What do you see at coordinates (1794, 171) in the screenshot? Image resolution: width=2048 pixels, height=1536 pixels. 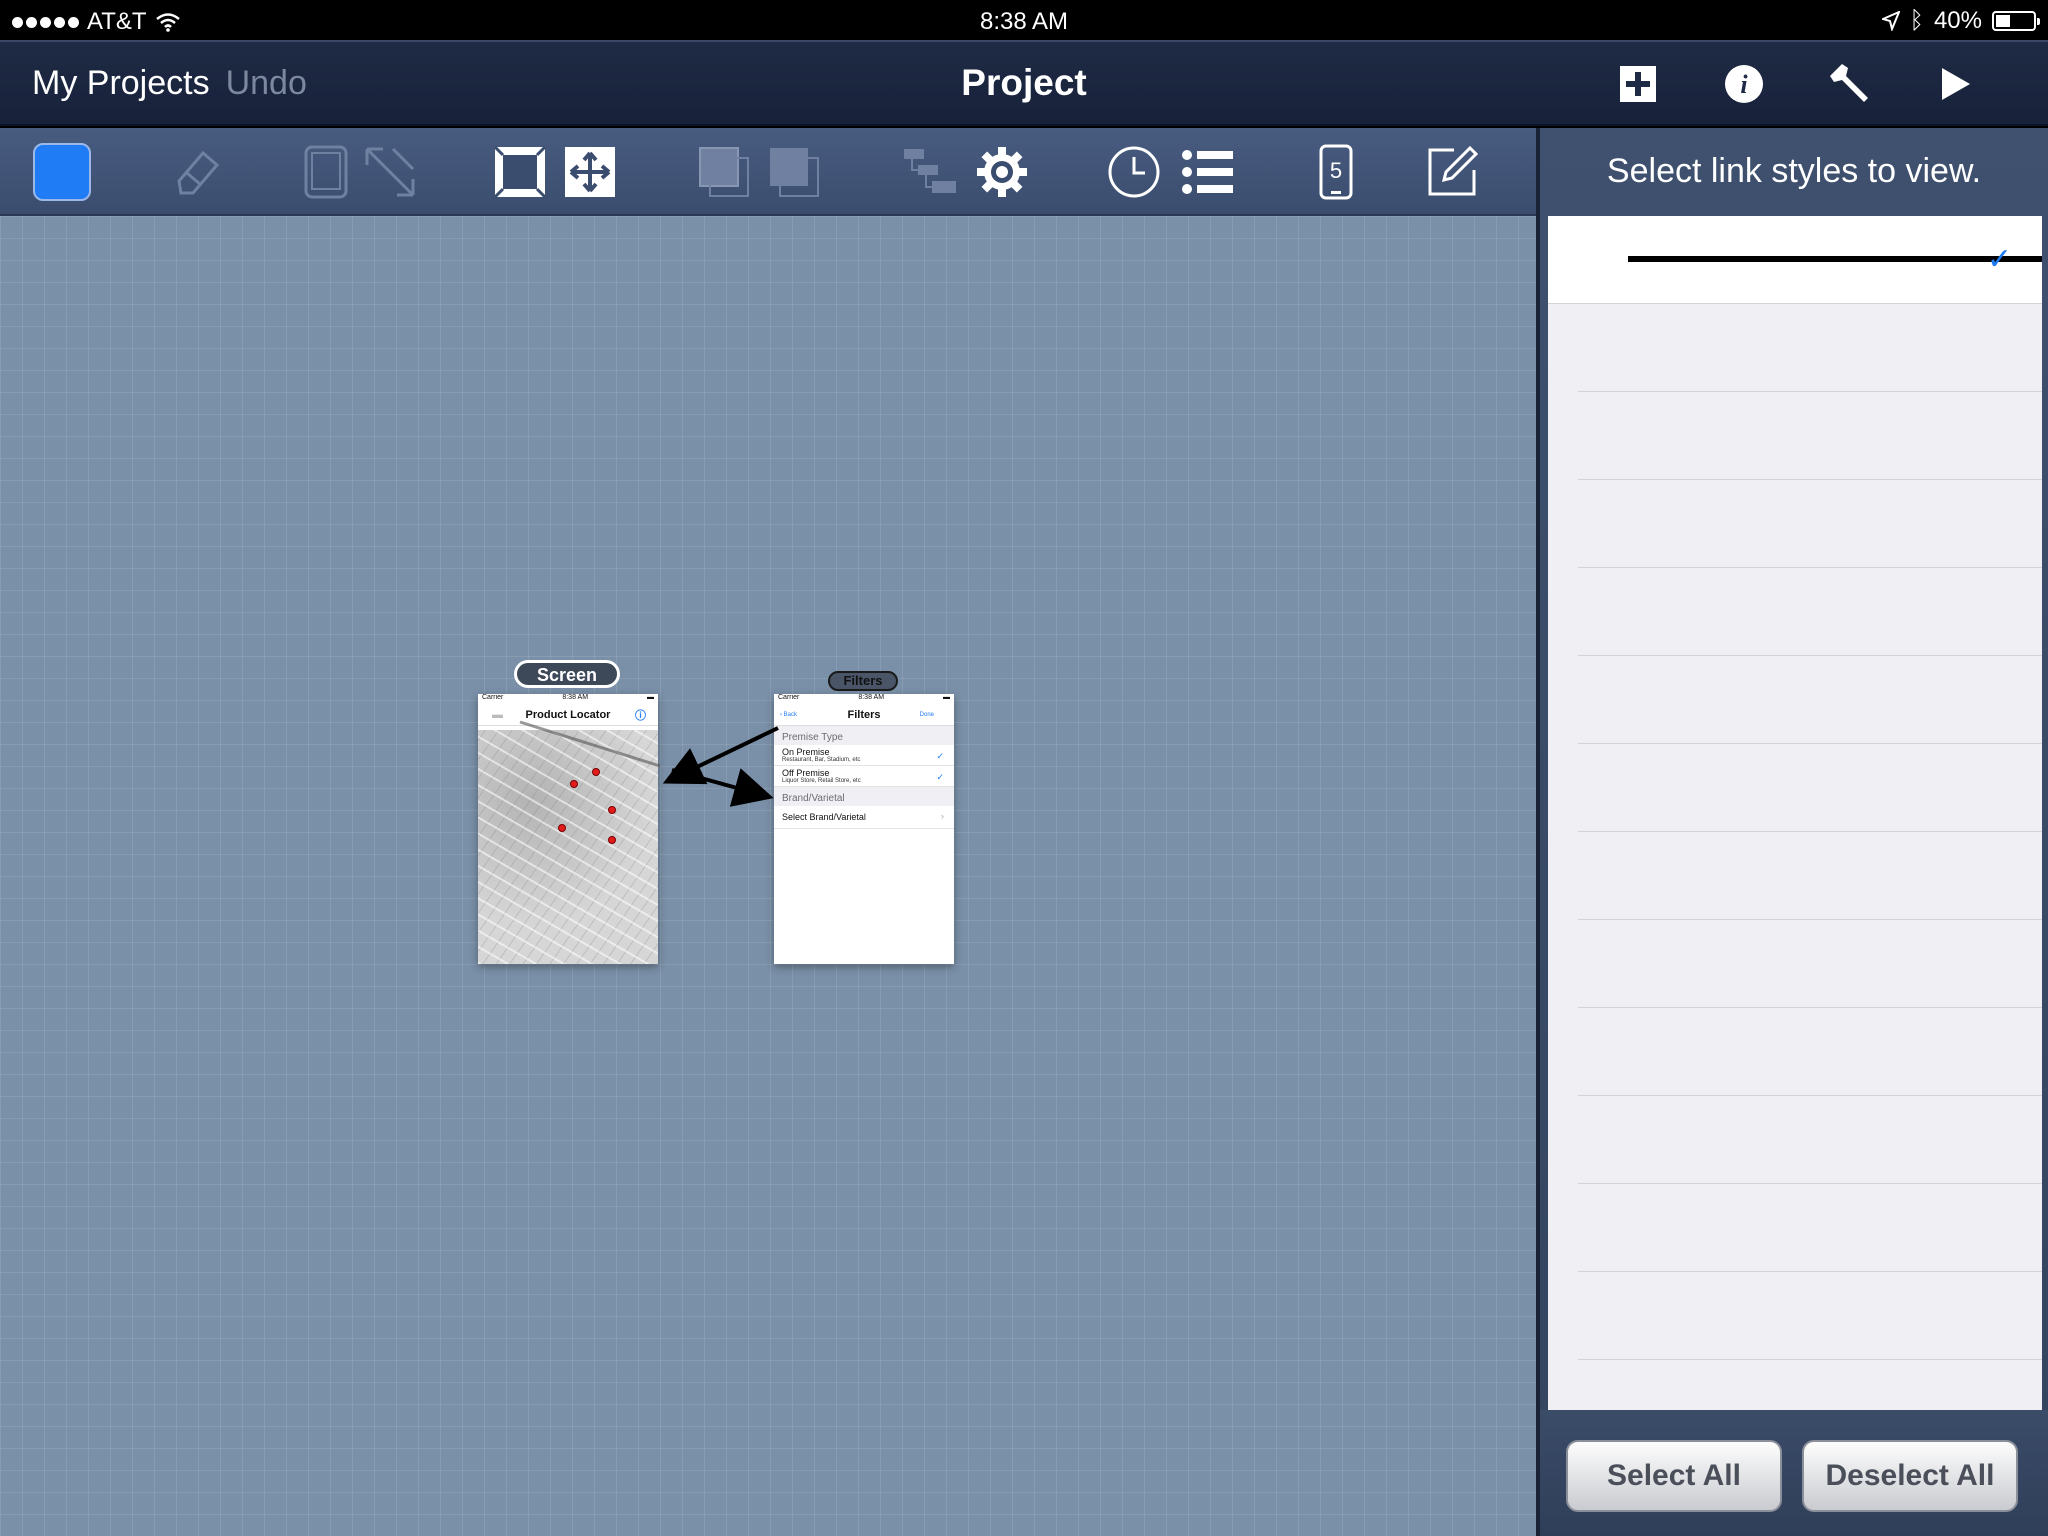 I see `panel-title: Select link styles to view.` at bounding box center [1794, 171].